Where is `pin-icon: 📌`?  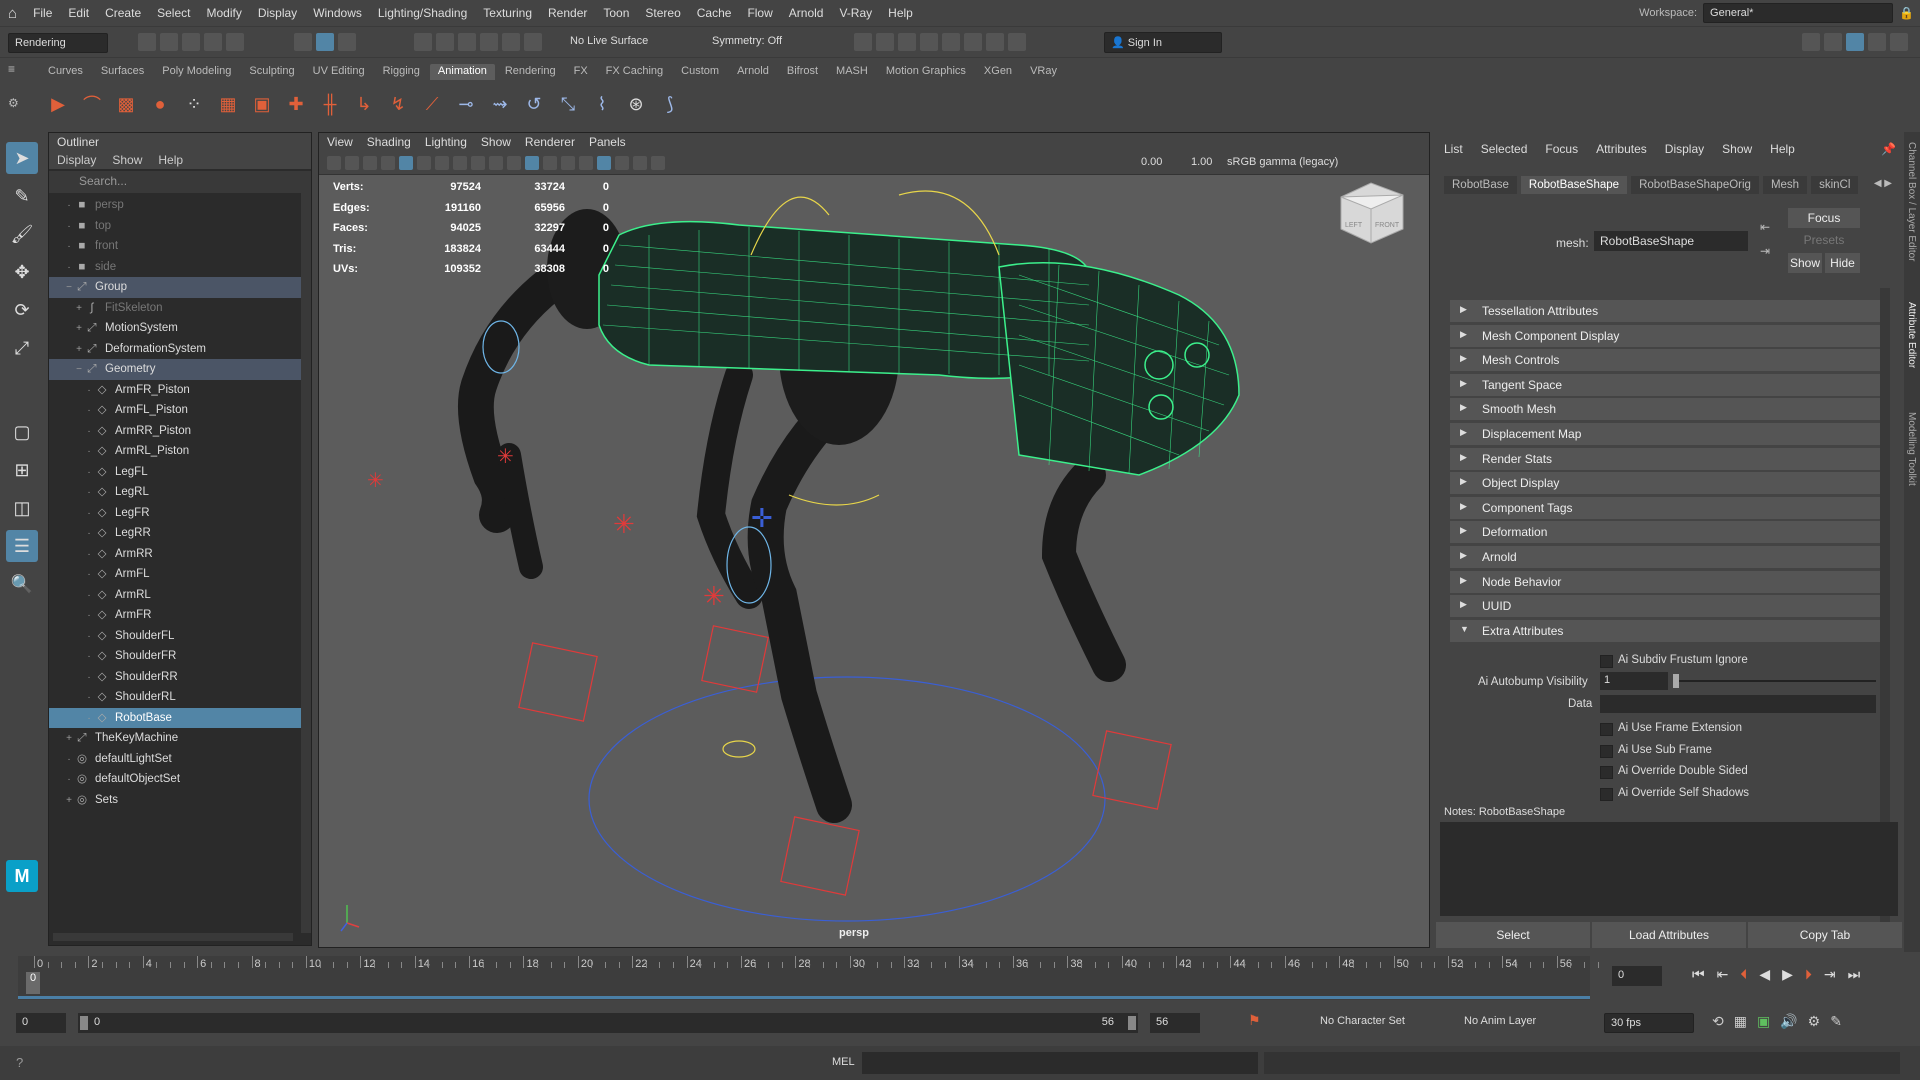
pin-icon: 📌 is located at coordinates (1888, 149).